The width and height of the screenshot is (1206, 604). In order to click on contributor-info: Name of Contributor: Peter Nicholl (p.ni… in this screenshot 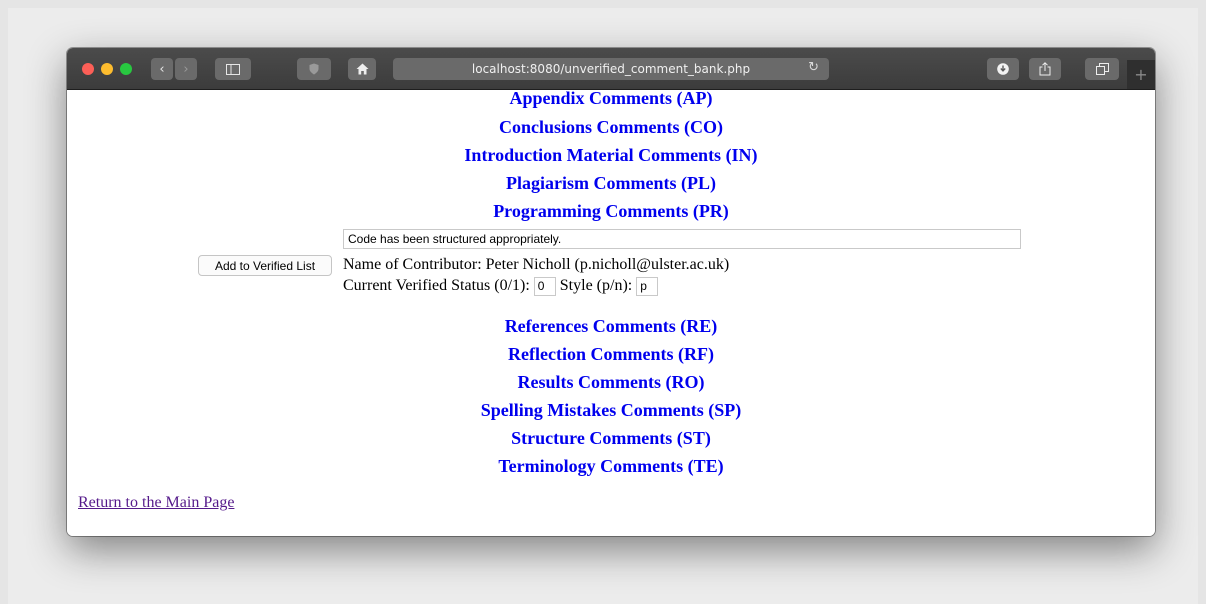, I will do `click(536, 264)`.